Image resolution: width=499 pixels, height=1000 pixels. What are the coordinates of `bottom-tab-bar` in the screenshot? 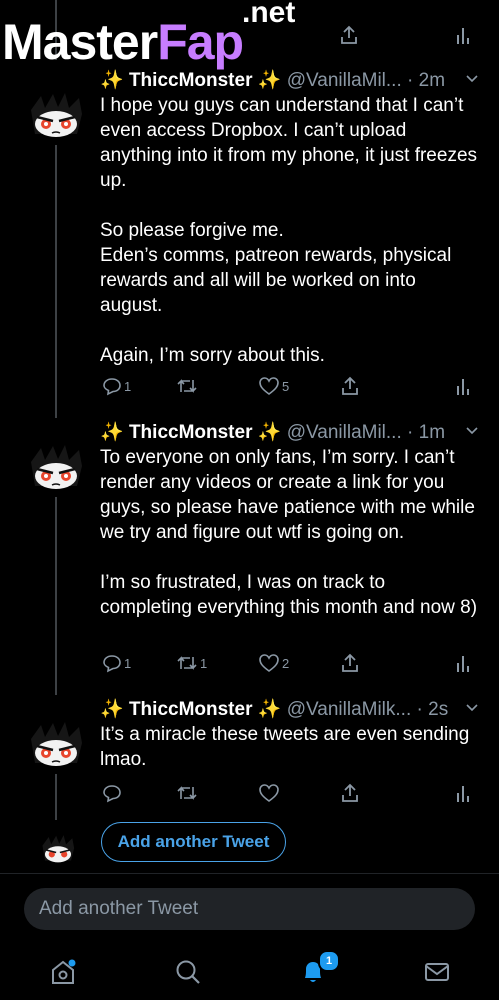 It's located at (249, 972).